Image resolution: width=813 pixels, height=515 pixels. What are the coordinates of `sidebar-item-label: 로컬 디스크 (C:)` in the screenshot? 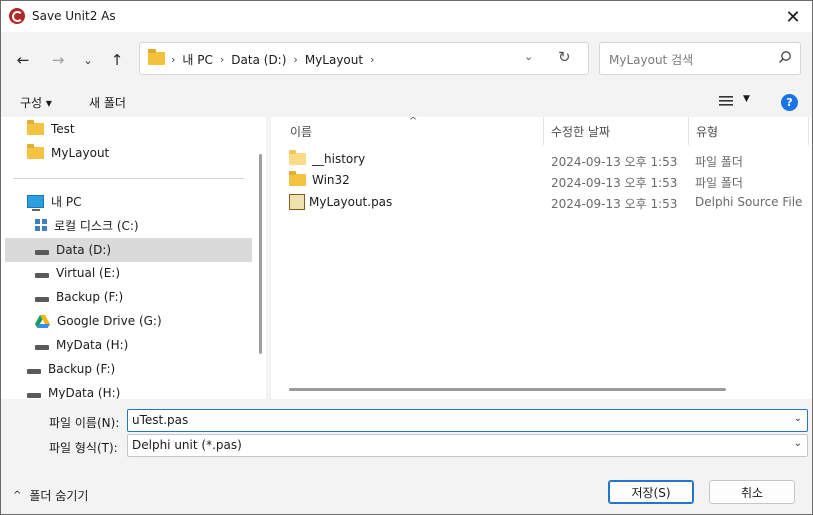 It's located at (96, 225).